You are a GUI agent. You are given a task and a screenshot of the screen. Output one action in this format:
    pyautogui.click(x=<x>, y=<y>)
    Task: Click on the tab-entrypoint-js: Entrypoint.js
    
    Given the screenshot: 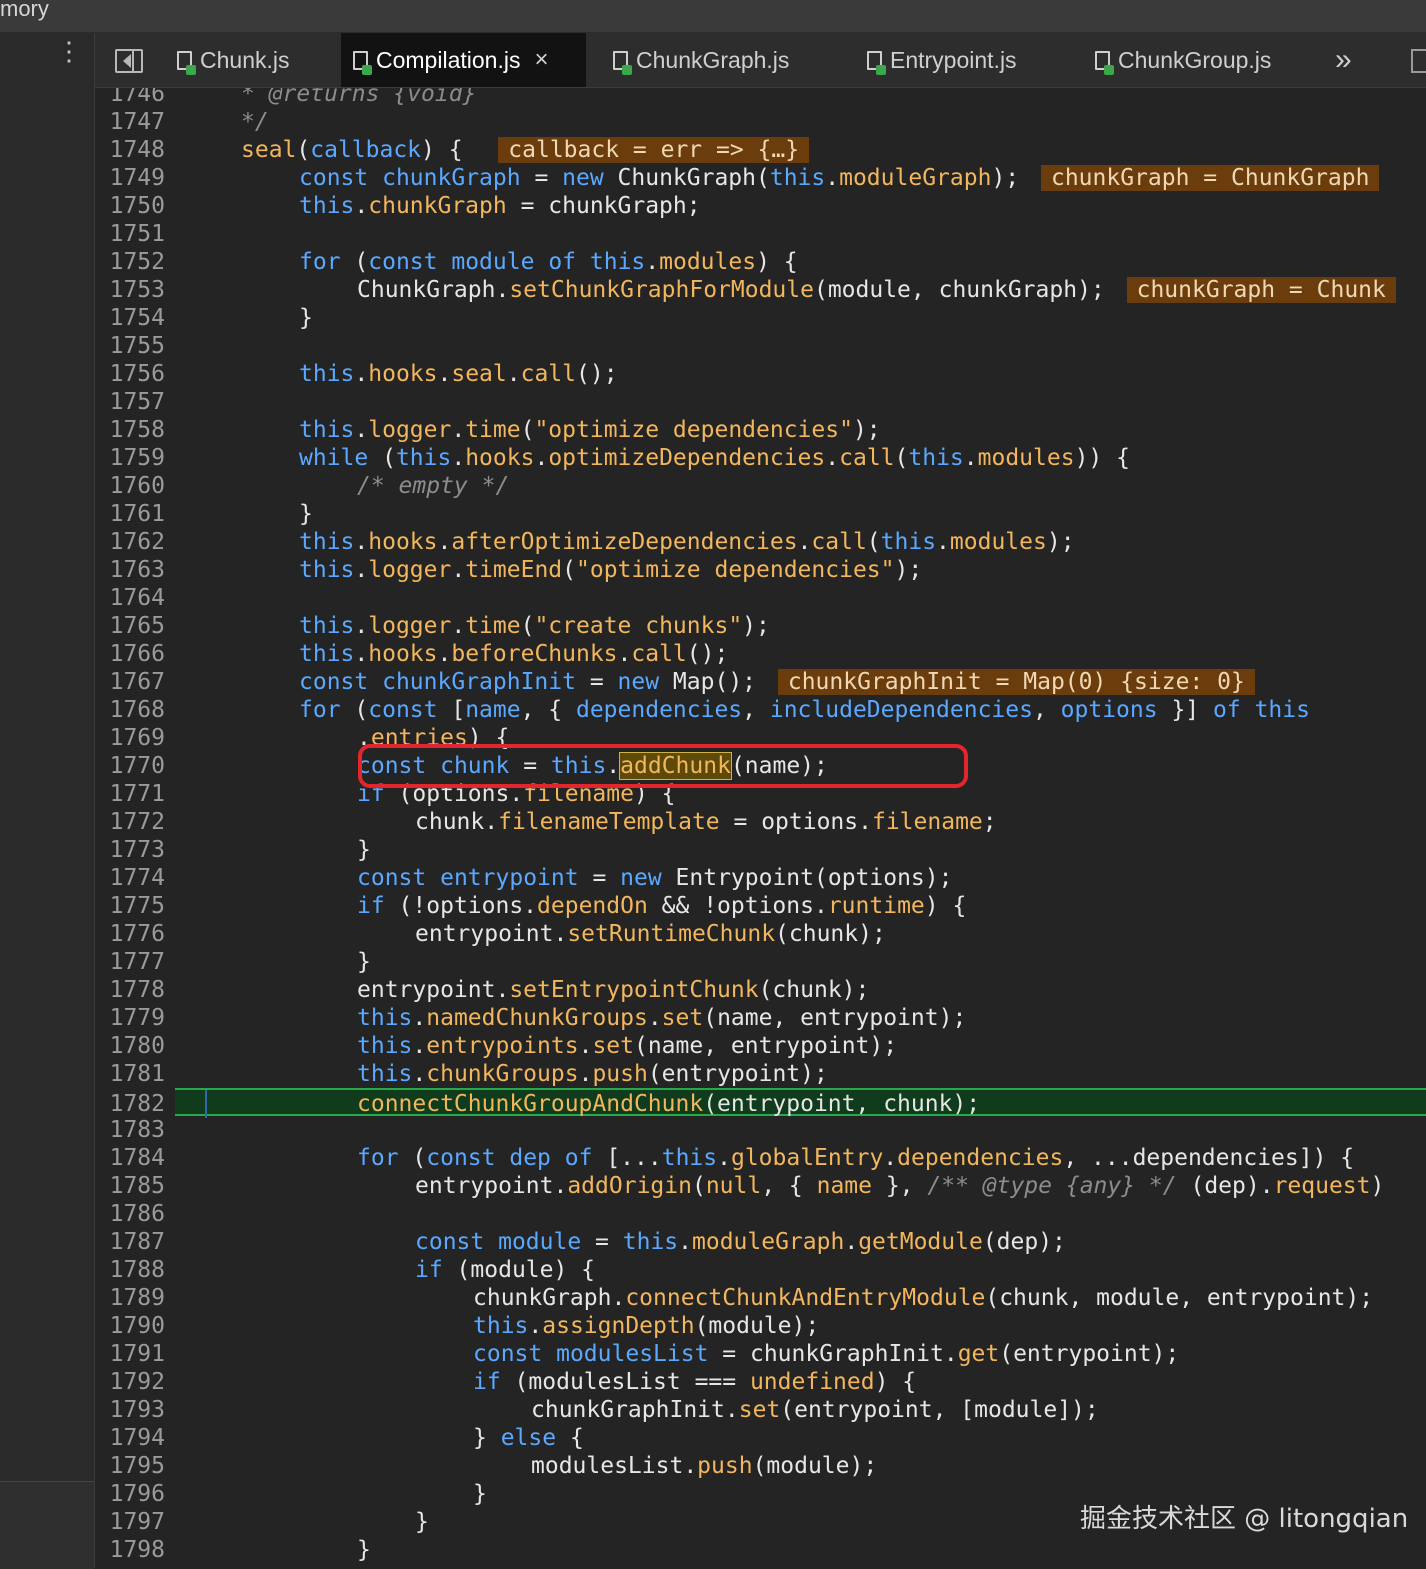 What is the action you would take?
    pyautogui.click(x=942, y=60)
    